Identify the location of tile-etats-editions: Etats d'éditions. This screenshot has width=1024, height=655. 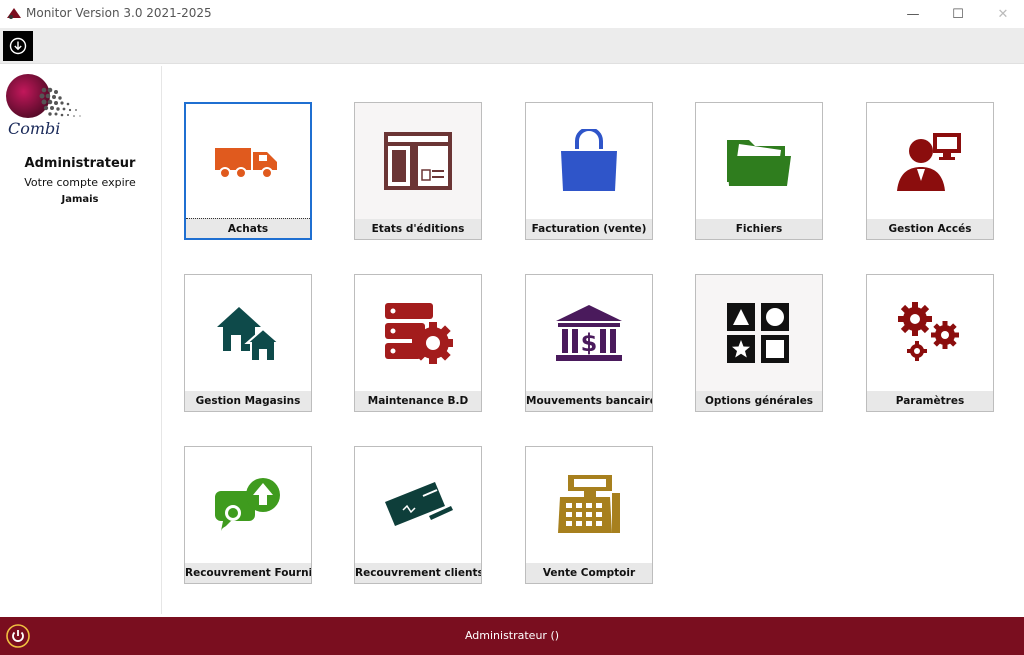
(418, 171).